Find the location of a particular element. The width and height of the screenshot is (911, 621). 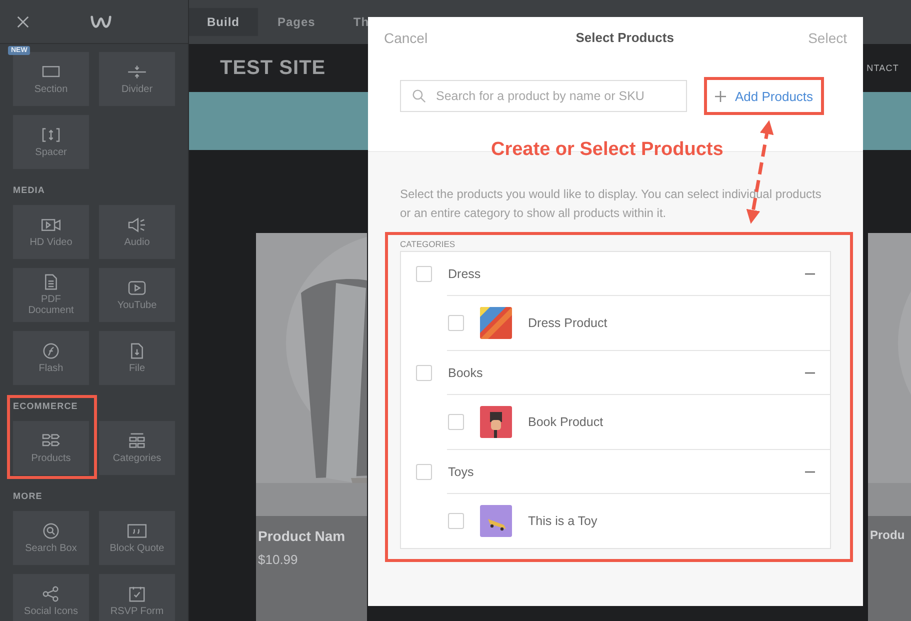

element-tile: Social Icons is located at coordinates (51, 597).